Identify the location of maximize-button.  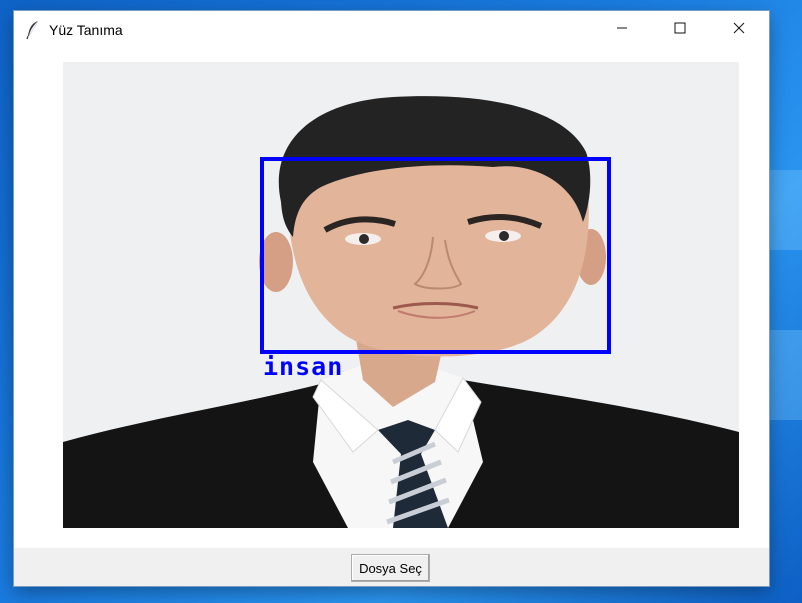
(680, 30).